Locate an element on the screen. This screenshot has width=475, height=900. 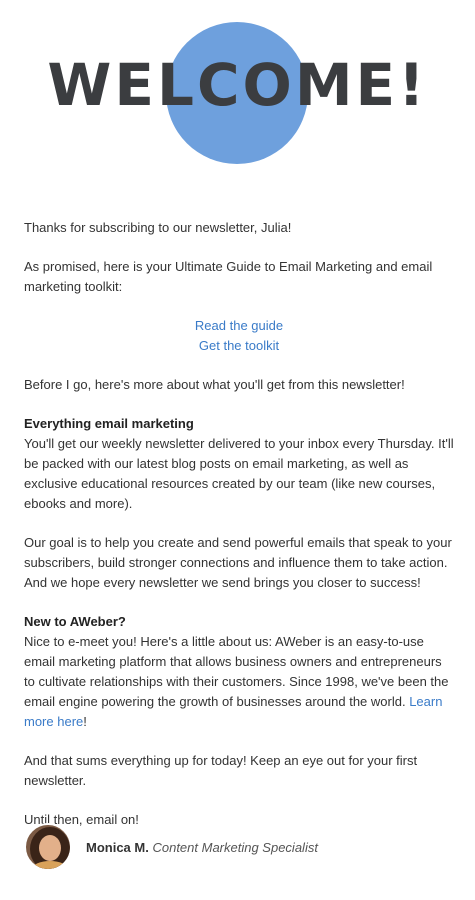
signature-name: Monica M. is located at coordinates (117, 847).